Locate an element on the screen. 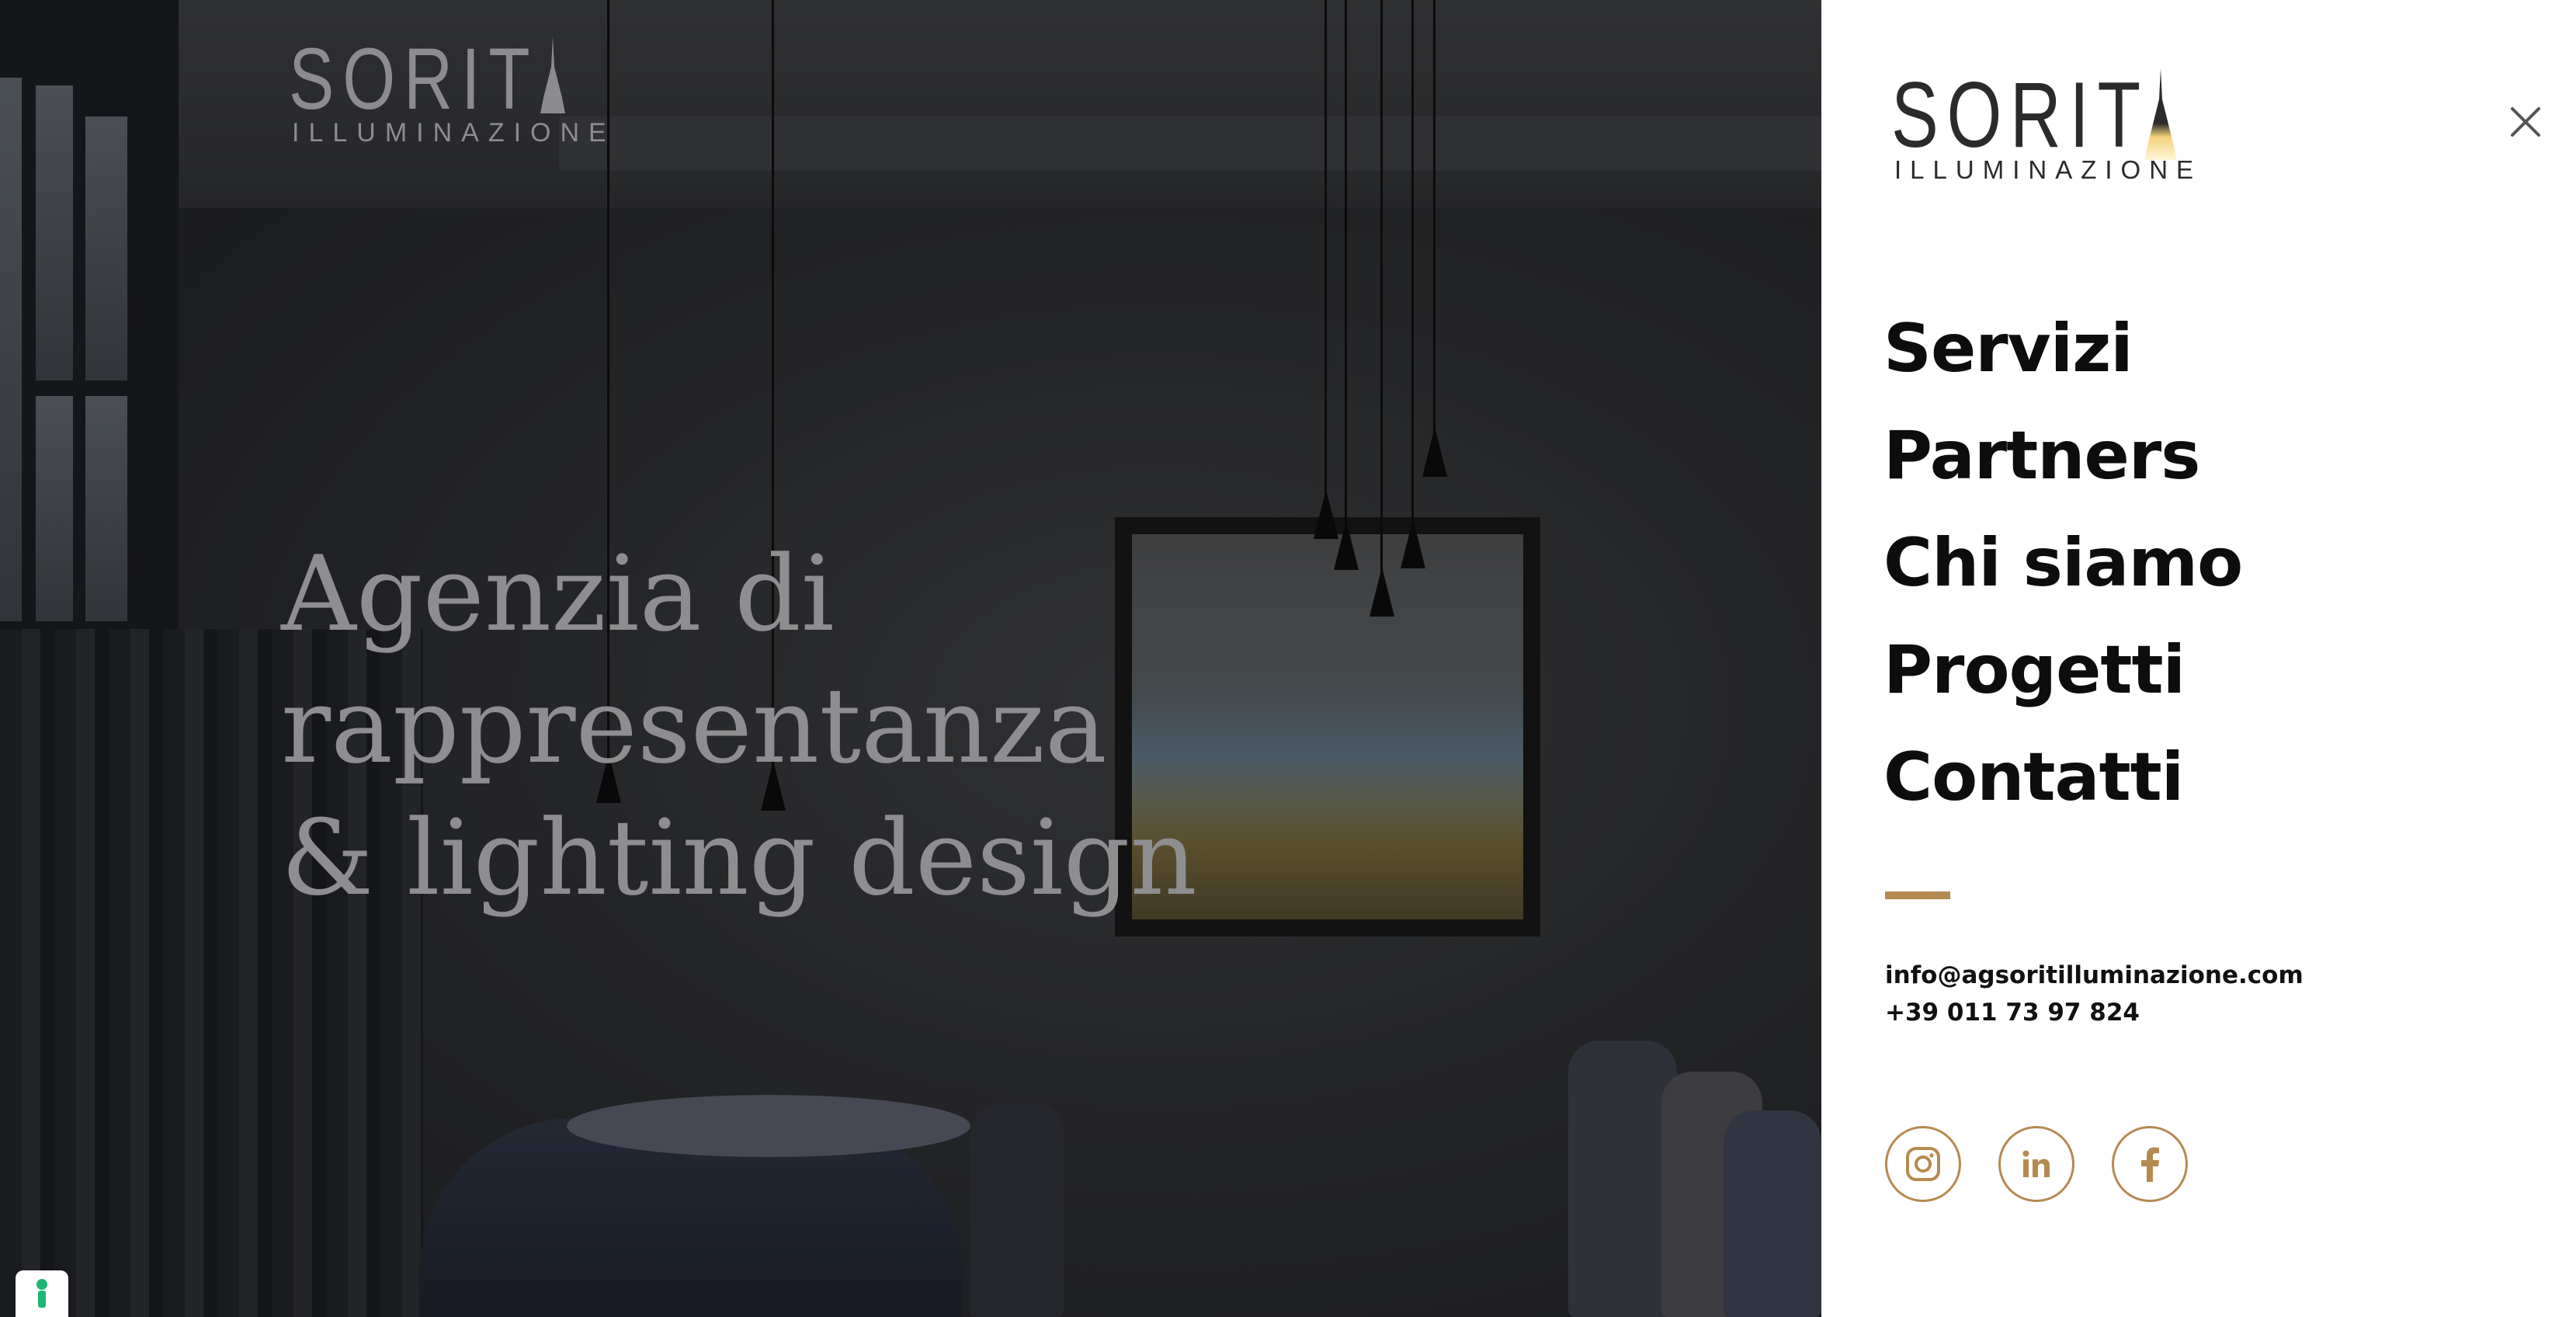 The width and height of the screenshot is (2576, 1317). linkedin-button is located at coordinates (2036, 1164).